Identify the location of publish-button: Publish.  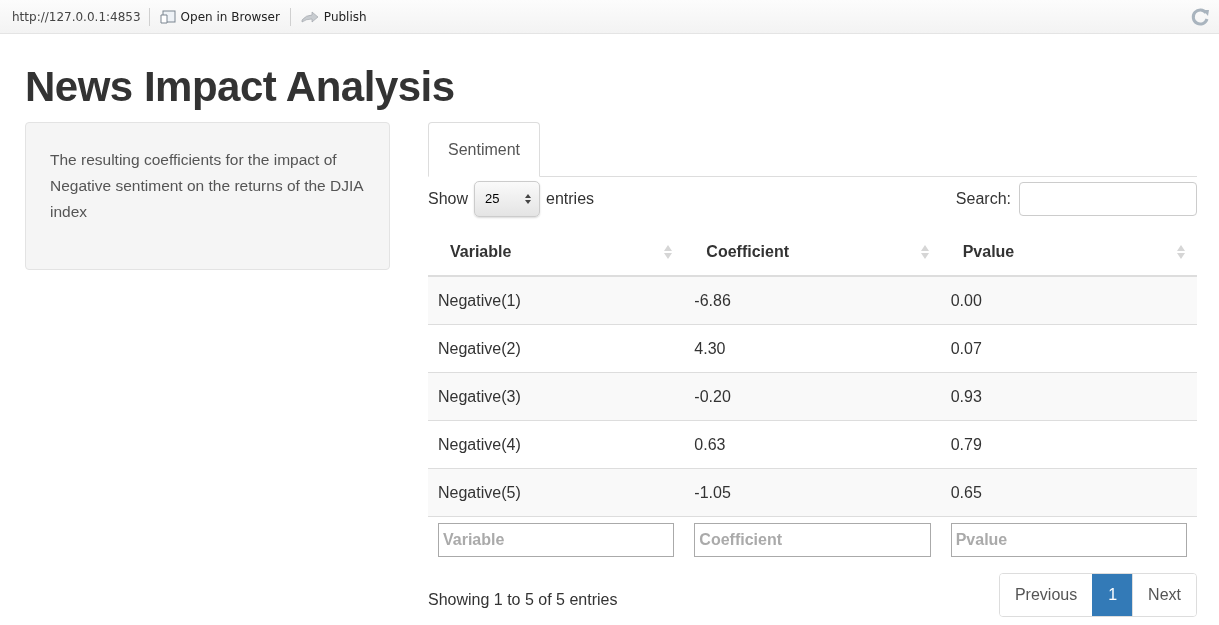
(333, 16).